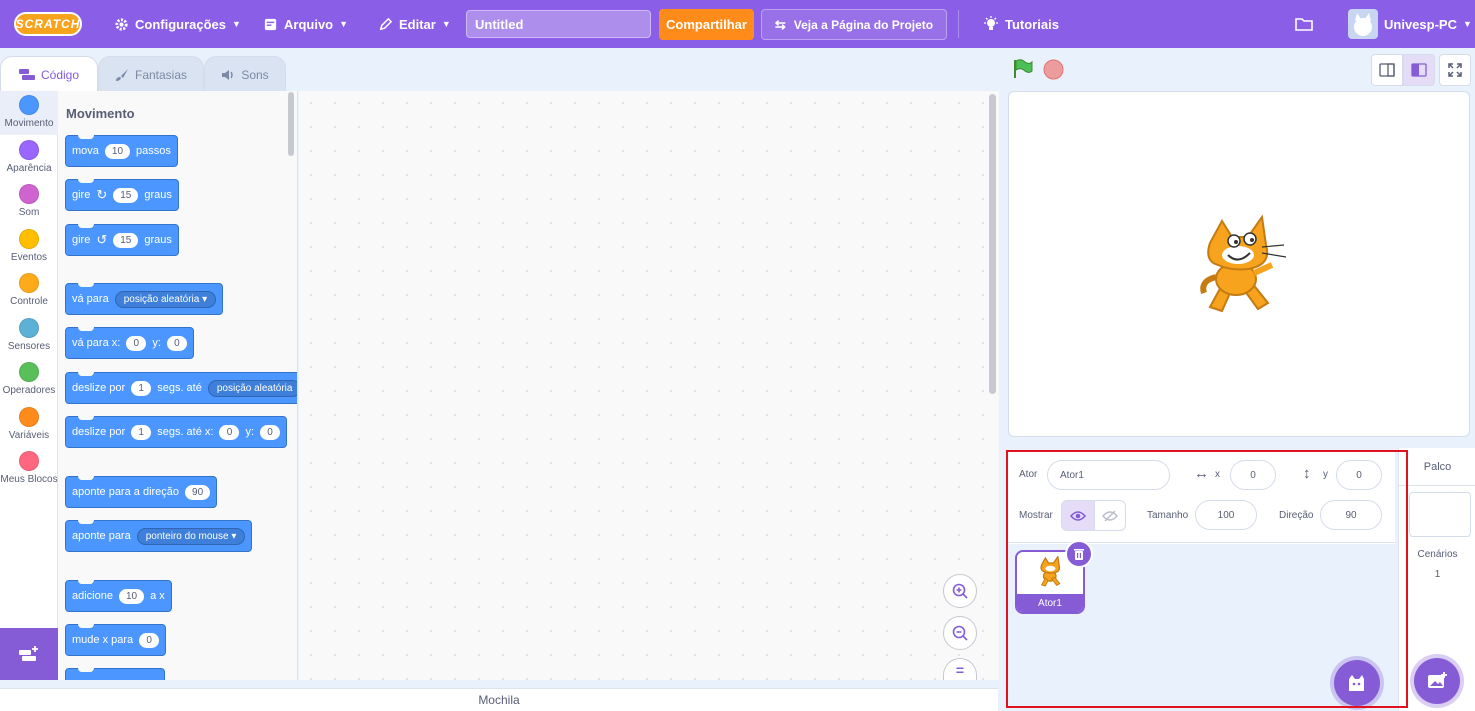 The image size is (1475, 711). What do you see at coordinates (198, 492) in the screenshot?
I see `block-input: 90` at bounding box center [198, 492].